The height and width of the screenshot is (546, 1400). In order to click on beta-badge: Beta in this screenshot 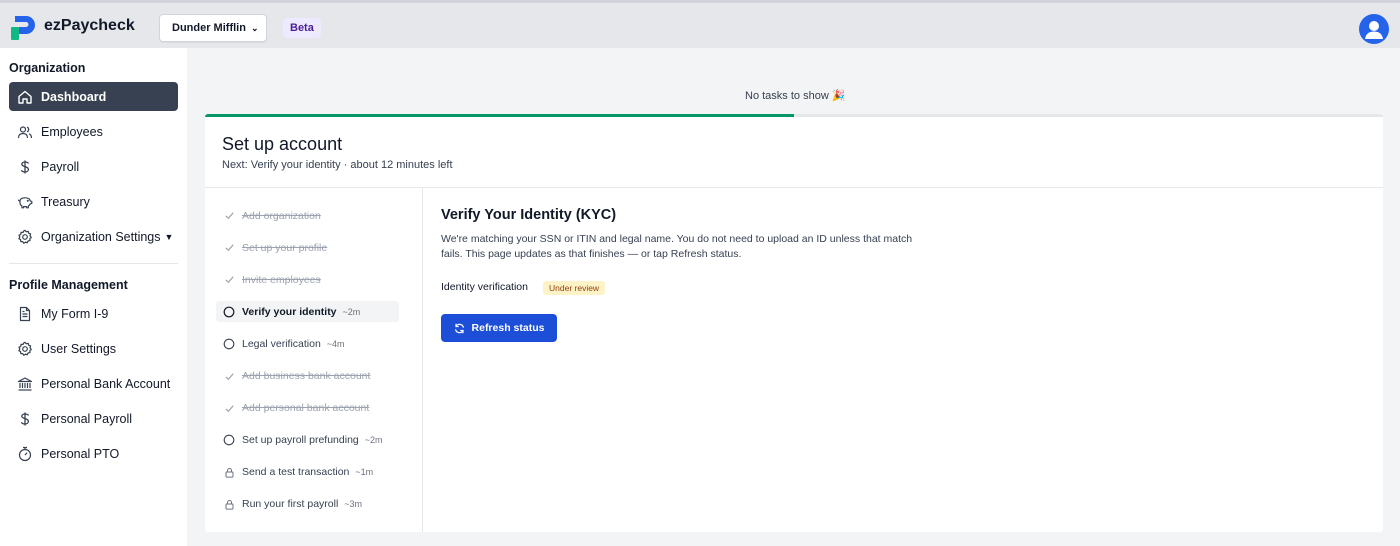, I will do `click(302, 28)`.